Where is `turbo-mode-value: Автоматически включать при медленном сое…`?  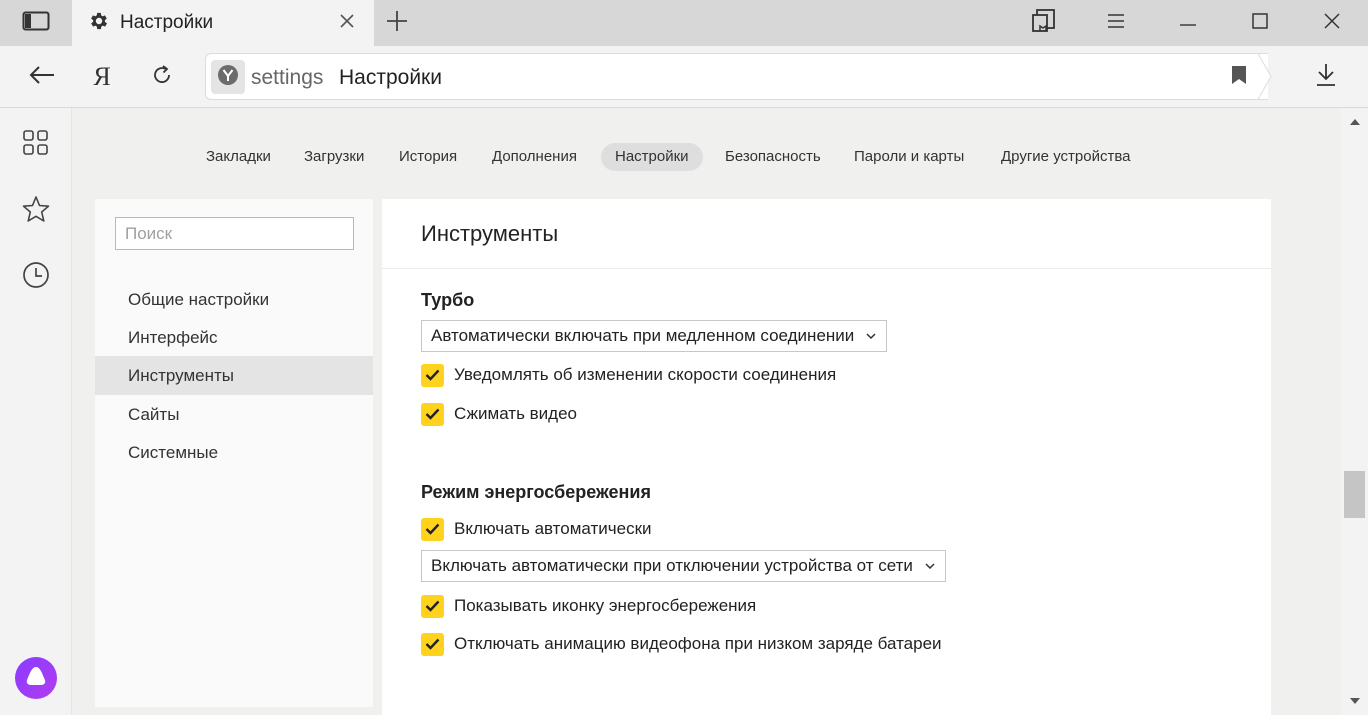 turbo-mode-value: Автоматически включать при медленном сое… is located at coordinates (643, 335).